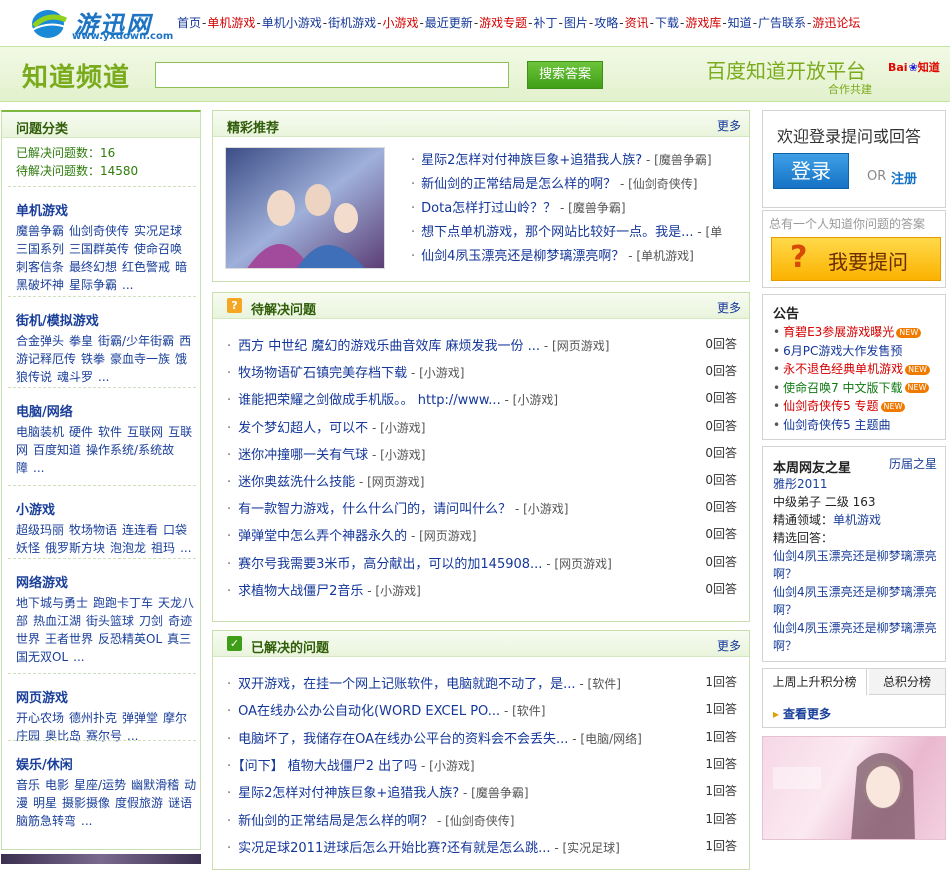  I want to click on category-link: 使命召唤, so click(158, 249).